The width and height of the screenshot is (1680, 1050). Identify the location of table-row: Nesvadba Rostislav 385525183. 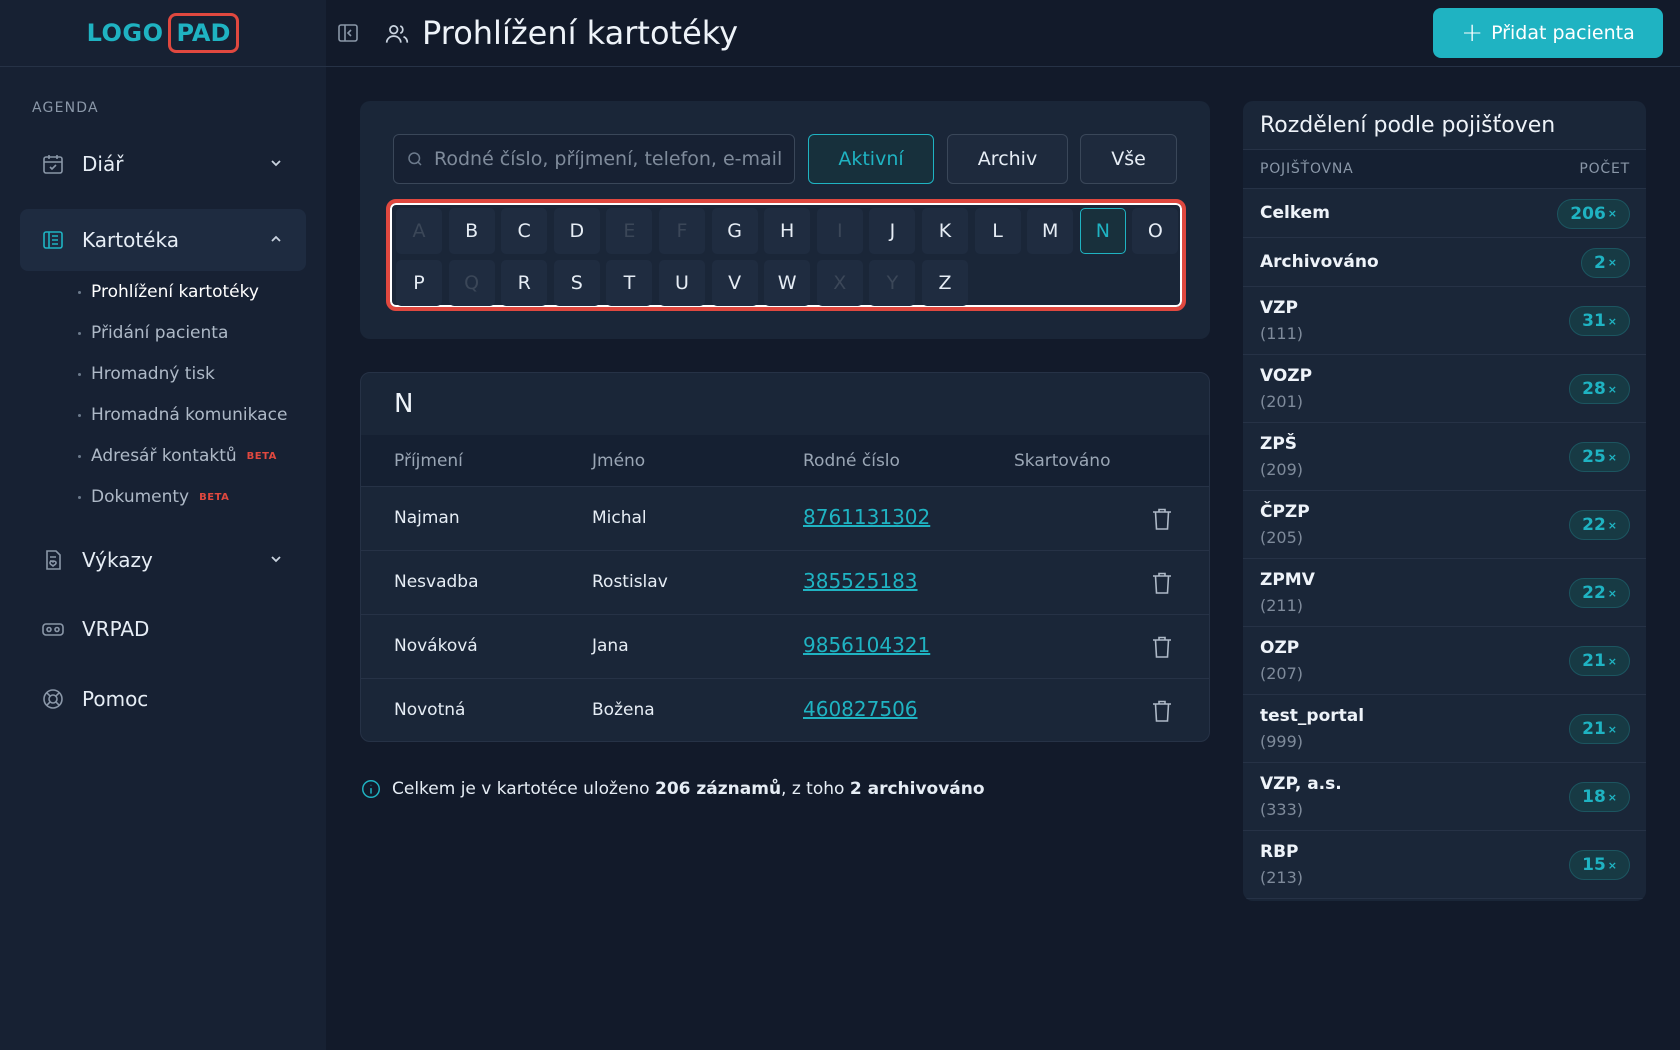
(785, 583).